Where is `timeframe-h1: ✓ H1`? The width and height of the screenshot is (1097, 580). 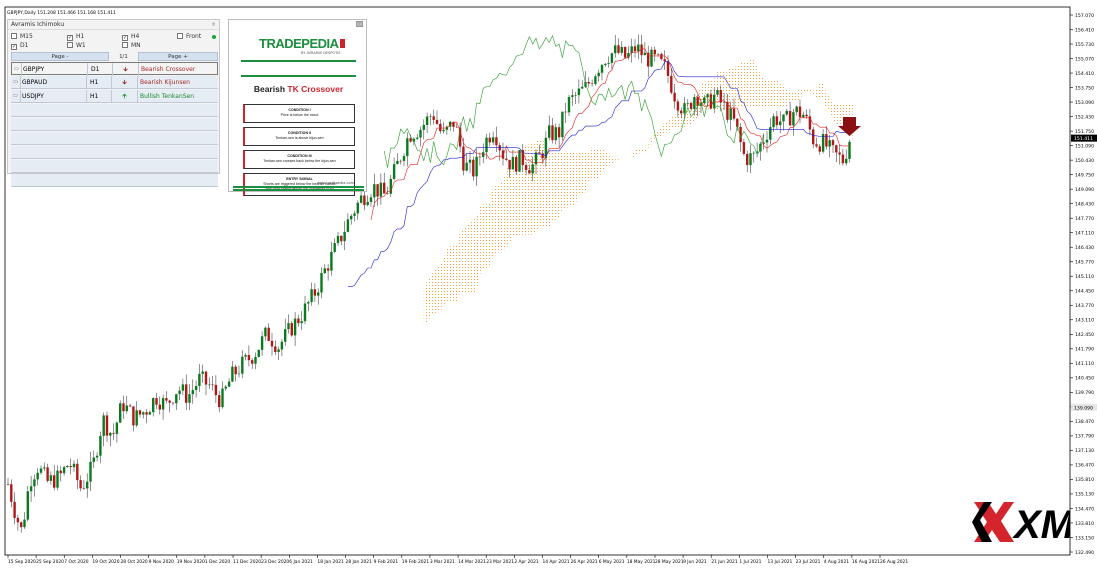
timeframe-h1: ✓ H1 is located at coordinates (75, 37).